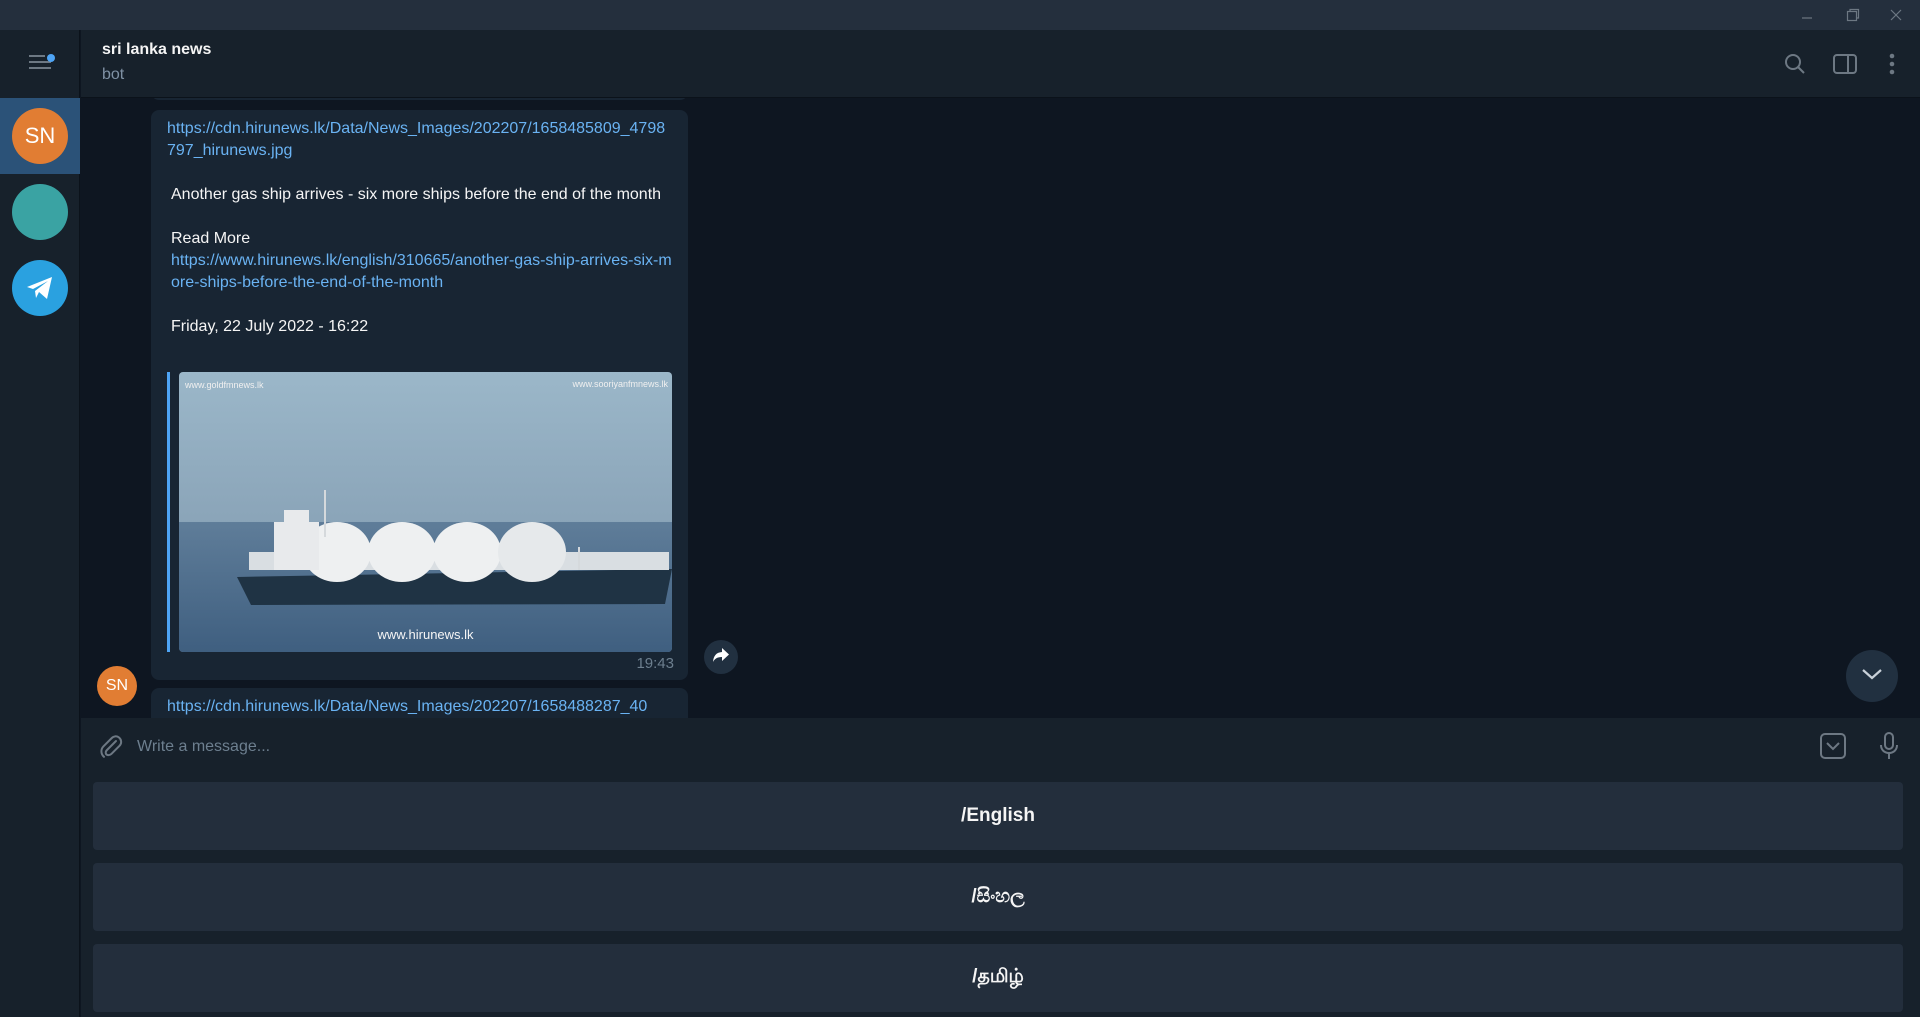 This screenshot has height=1017, width=1920. Describe the element at coordinates (1853, 15) in the screenshot. I see `restore-icon` at that location.